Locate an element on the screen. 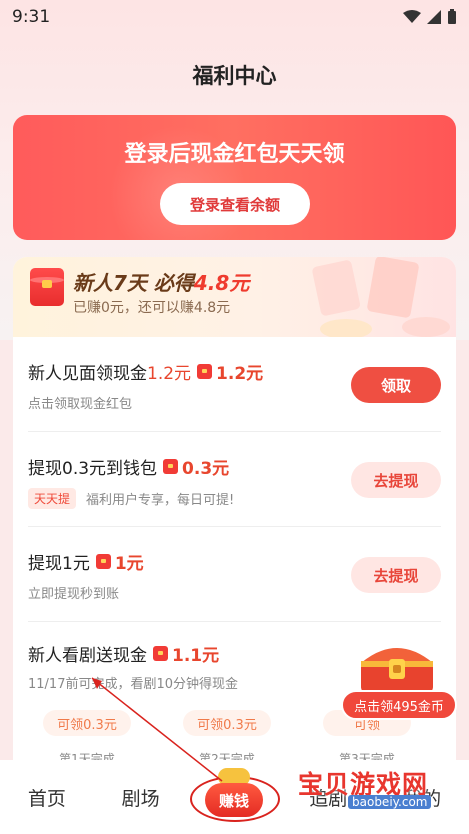 This screenshot has height=834, width=469. task-reward: 1.1元 is located at coordinates (196, 656).